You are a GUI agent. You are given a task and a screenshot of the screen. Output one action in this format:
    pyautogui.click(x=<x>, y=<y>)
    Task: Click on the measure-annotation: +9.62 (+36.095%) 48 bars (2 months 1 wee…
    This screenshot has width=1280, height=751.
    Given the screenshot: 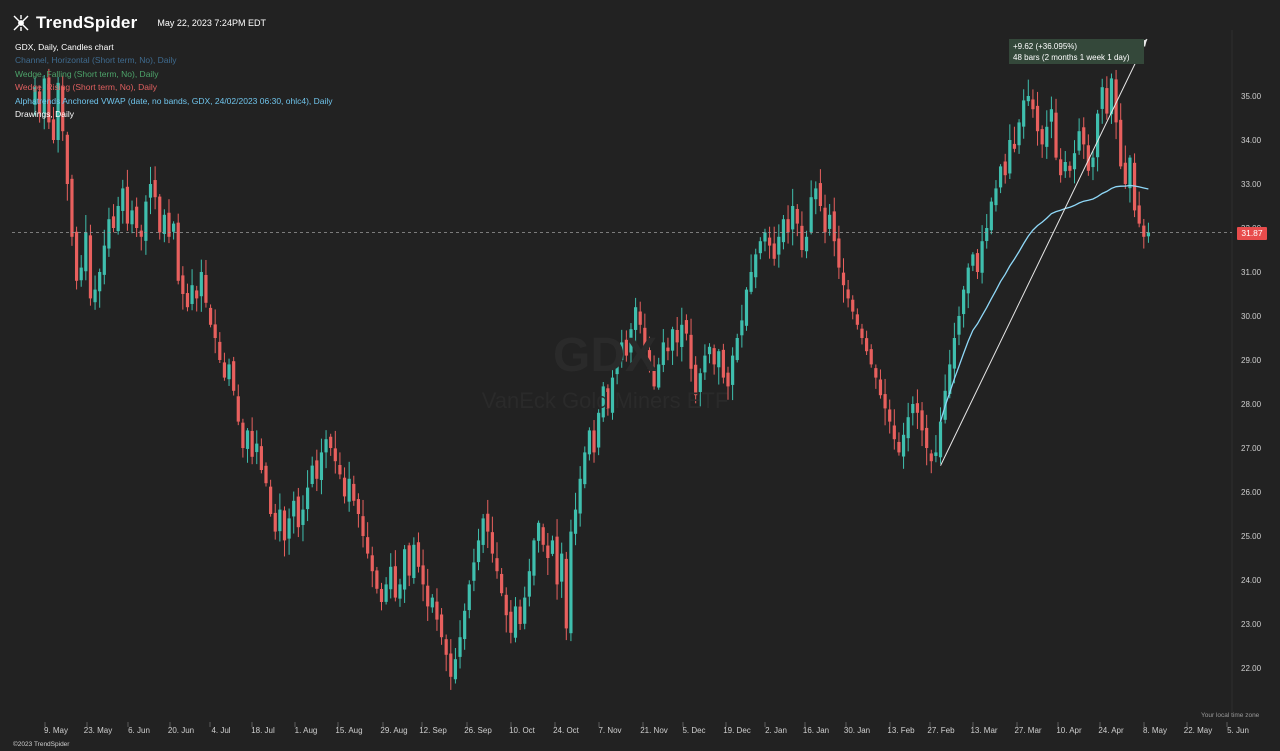 What is the action you would take?
    pyautogui.click(x=1076, y=51)
    